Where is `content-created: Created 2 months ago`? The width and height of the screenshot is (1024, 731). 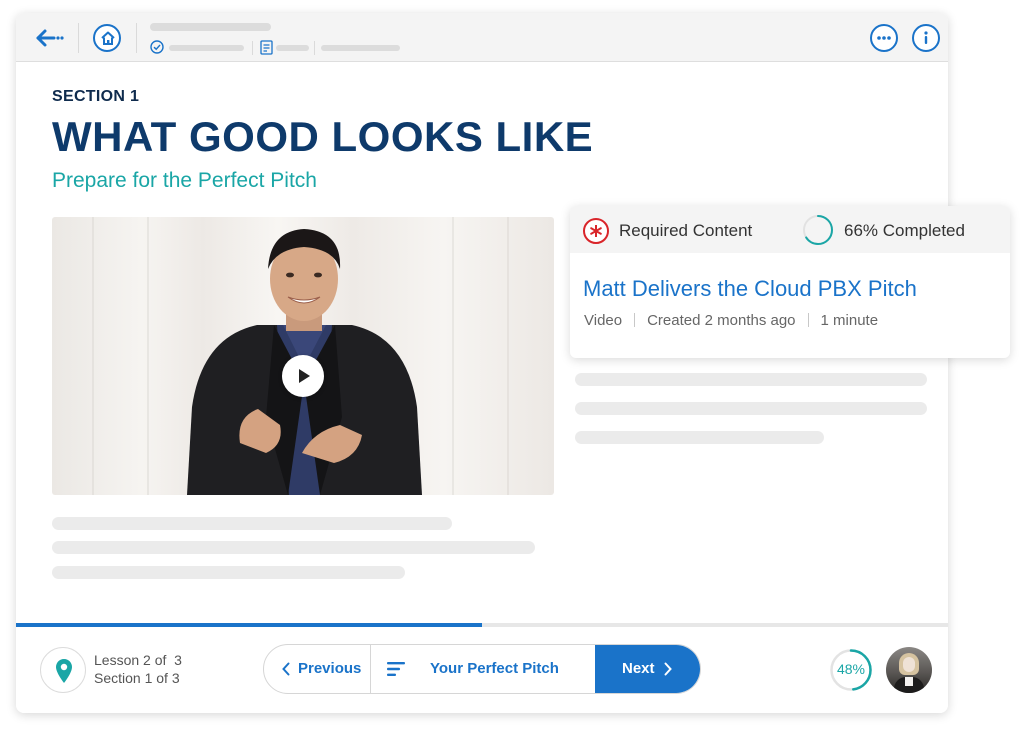 content-created: Created 2 months ago is located at coordinates (721, 320).